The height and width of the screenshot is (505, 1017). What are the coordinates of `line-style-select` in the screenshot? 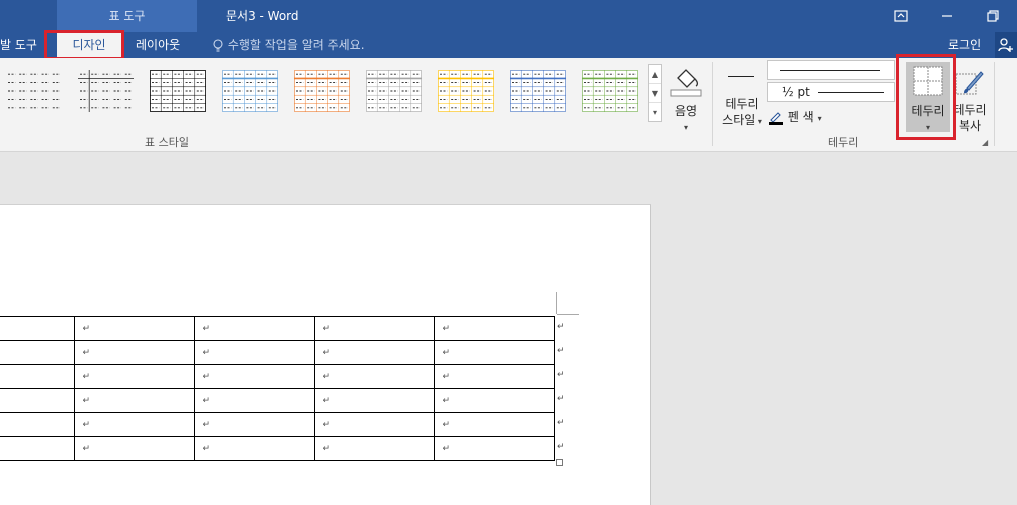 It's located at (831, 70).